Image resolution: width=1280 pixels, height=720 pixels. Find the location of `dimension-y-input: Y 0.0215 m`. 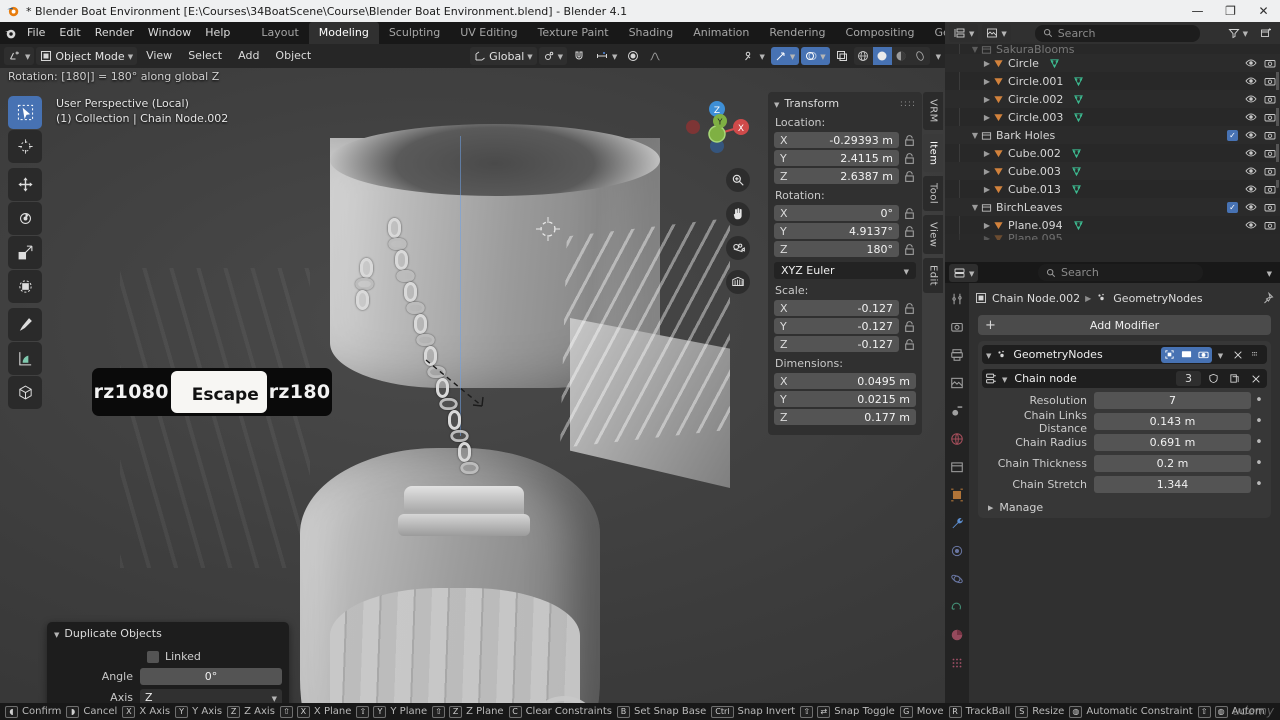

dimension-y-input: Y 0.0215 m is located at coordinates (845, 399).